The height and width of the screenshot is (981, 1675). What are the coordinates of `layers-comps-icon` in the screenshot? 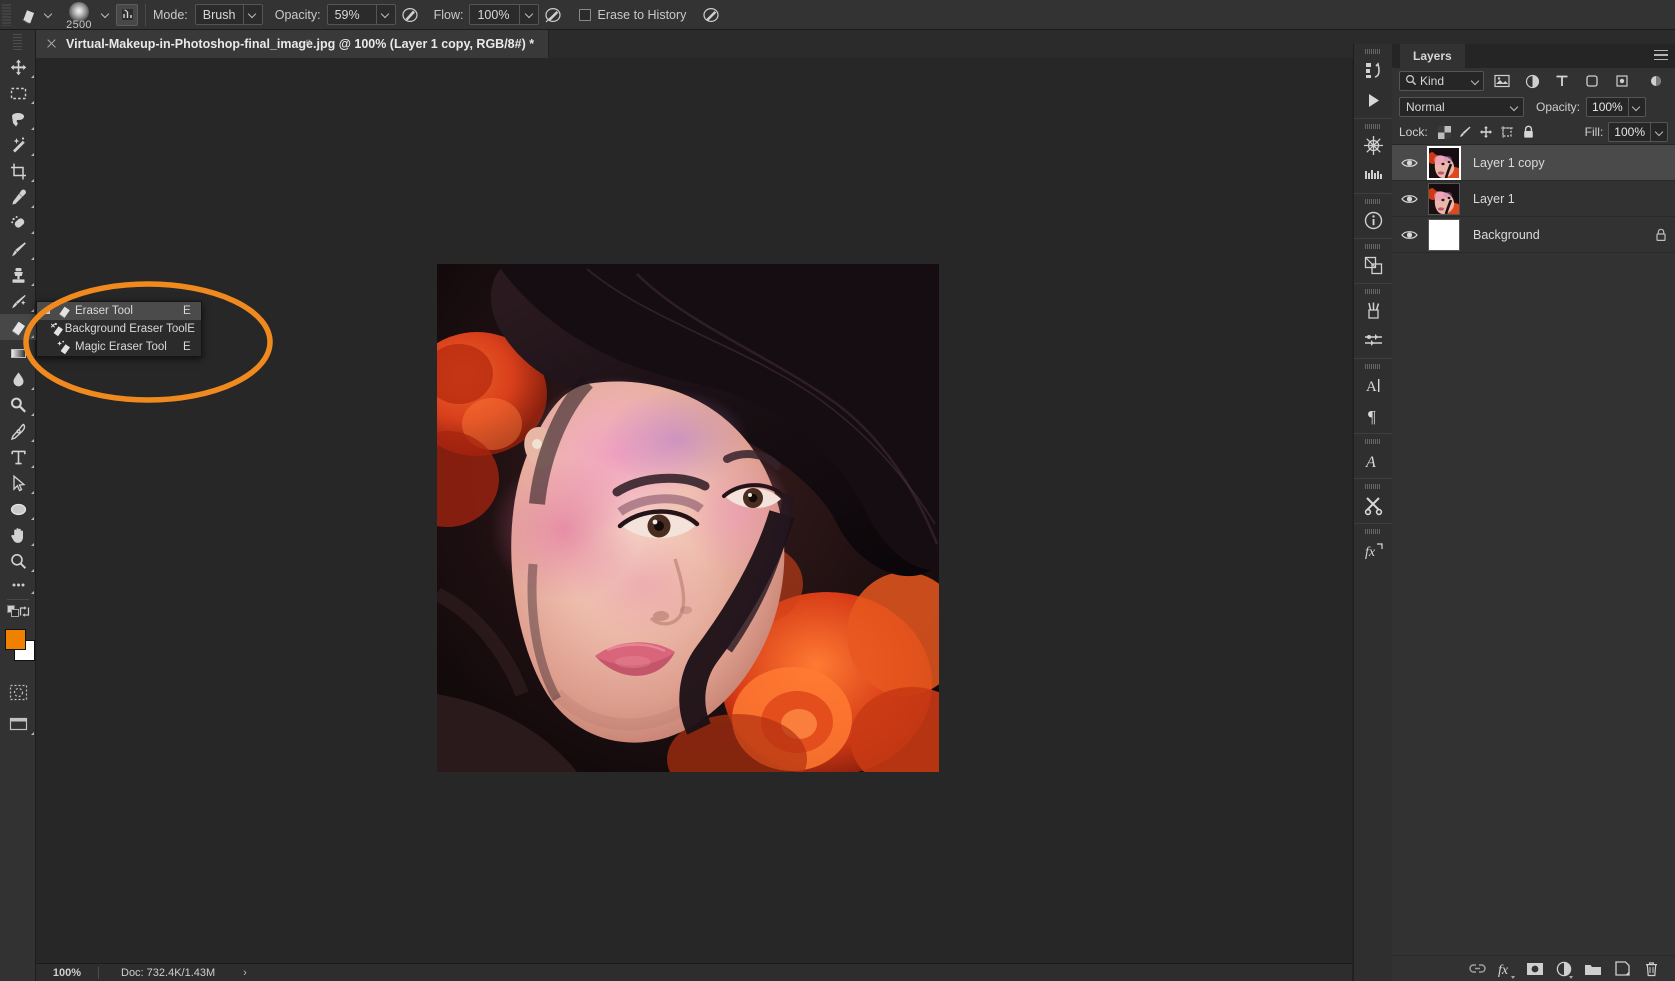 It's located at (1373, 265).